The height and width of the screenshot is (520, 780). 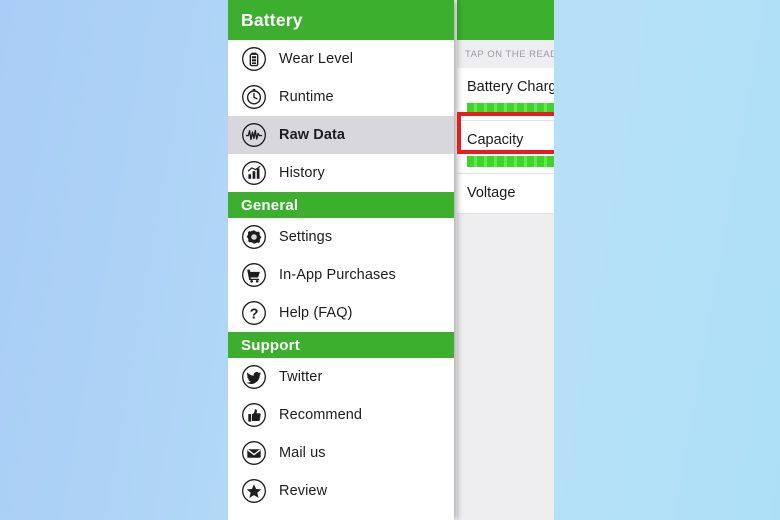 What do you see at coordinates (341, 205) in the screenshot?
I see `sidebar-section-general: General` at bounding box center [341, 205].